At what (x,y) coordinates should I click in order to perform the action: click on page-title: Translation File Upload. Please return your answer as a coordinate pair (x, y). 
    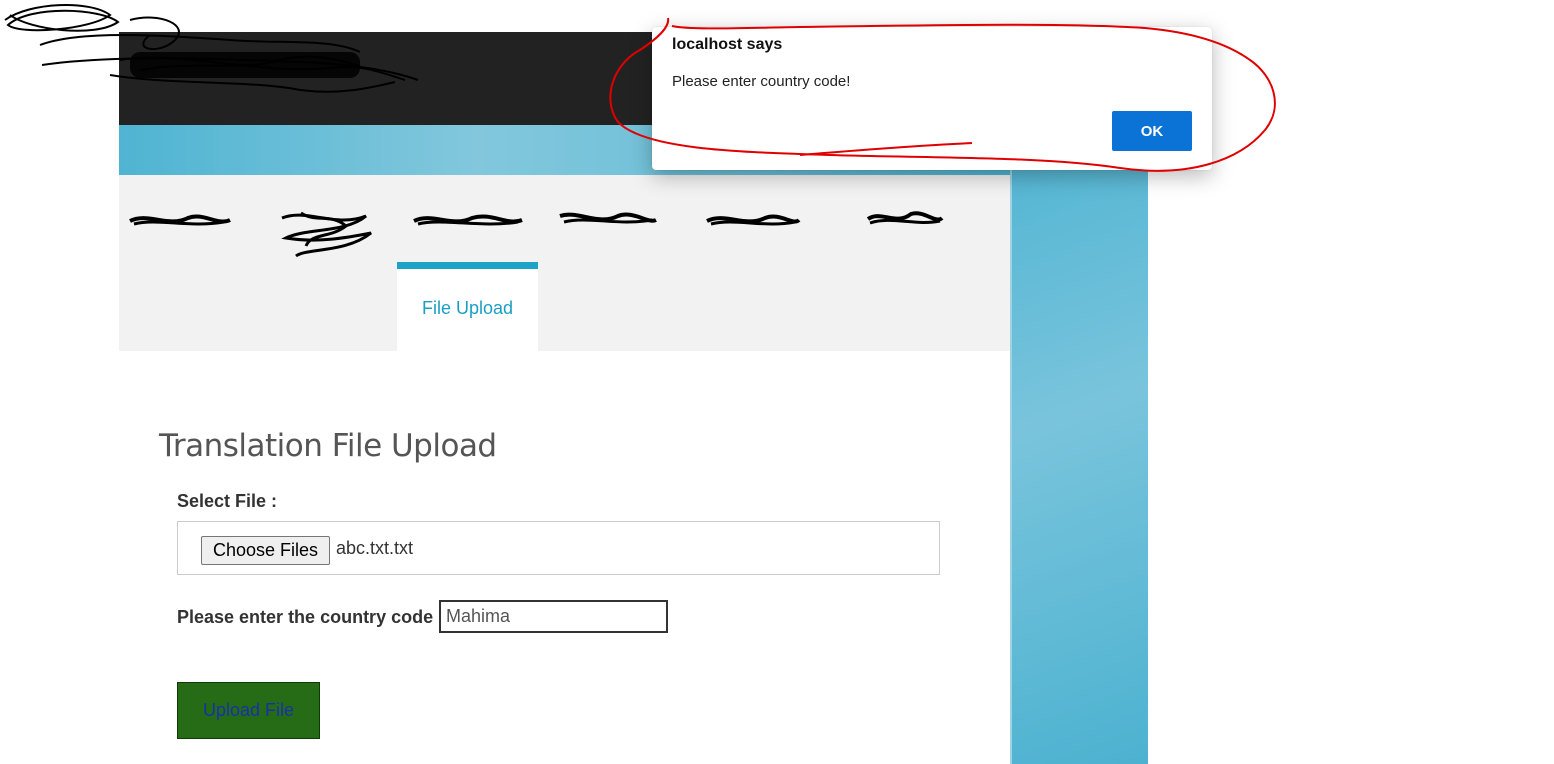
    Looking at the image, I should click on (328, 446).